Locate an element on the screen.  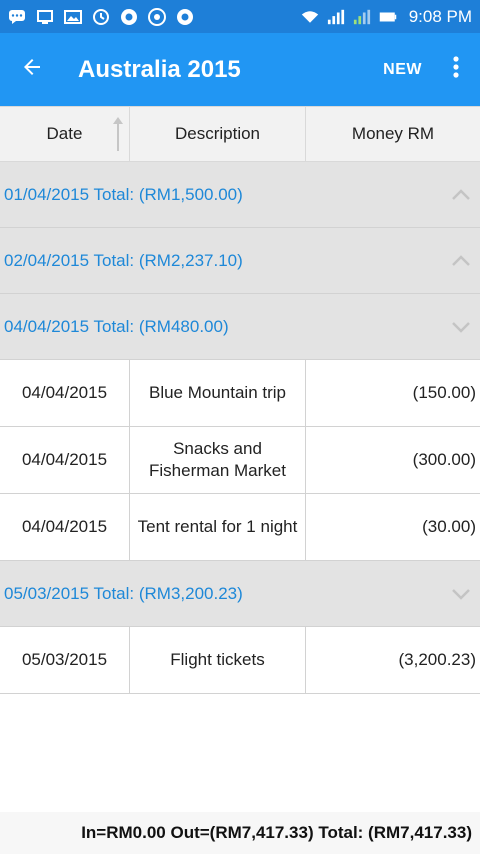
row-date: 05/03/2015 is located at coordinates (65, 660).